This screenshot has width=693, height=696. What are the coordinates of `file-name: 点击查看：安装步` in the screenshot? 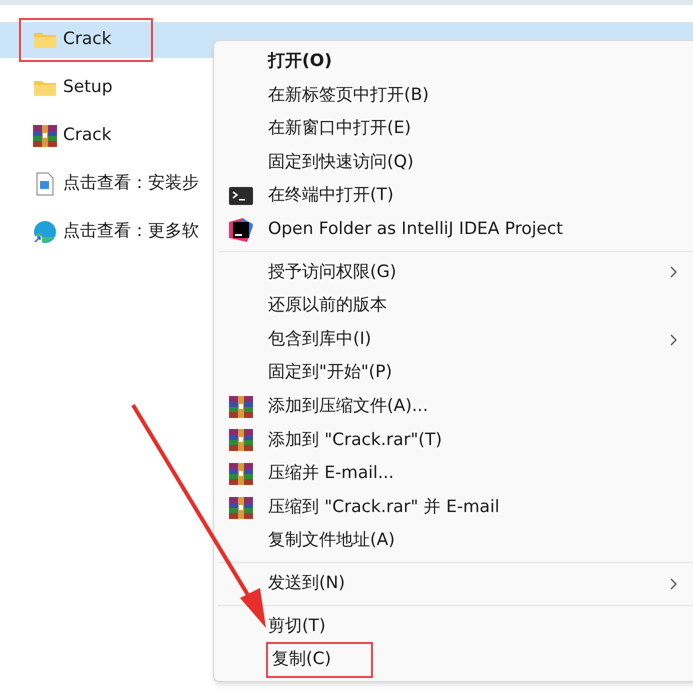 It's located at (131, 184).